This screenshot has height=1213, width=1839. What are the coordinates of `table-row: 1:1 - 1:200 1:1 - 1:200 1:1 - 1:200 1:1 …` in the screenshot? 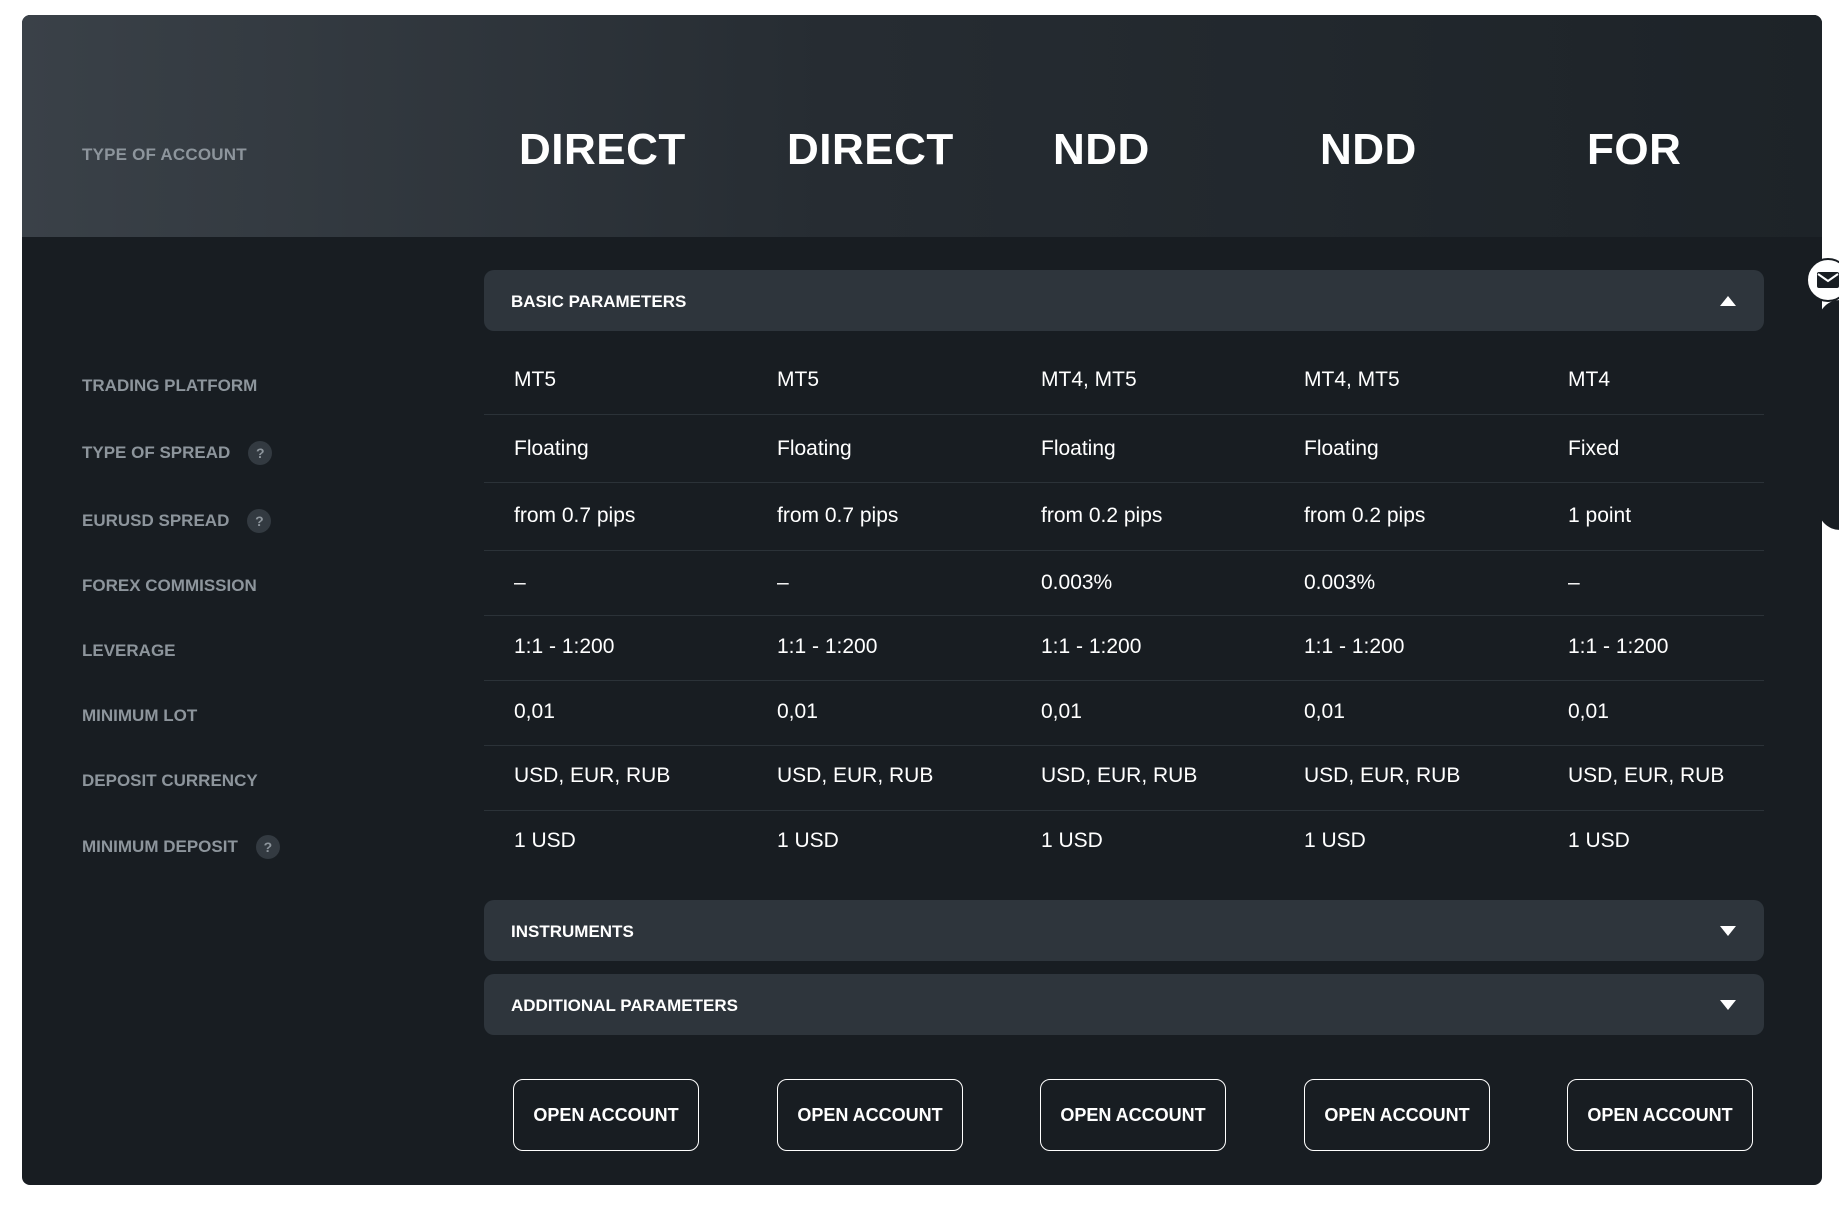 It's located at (1124, 648).